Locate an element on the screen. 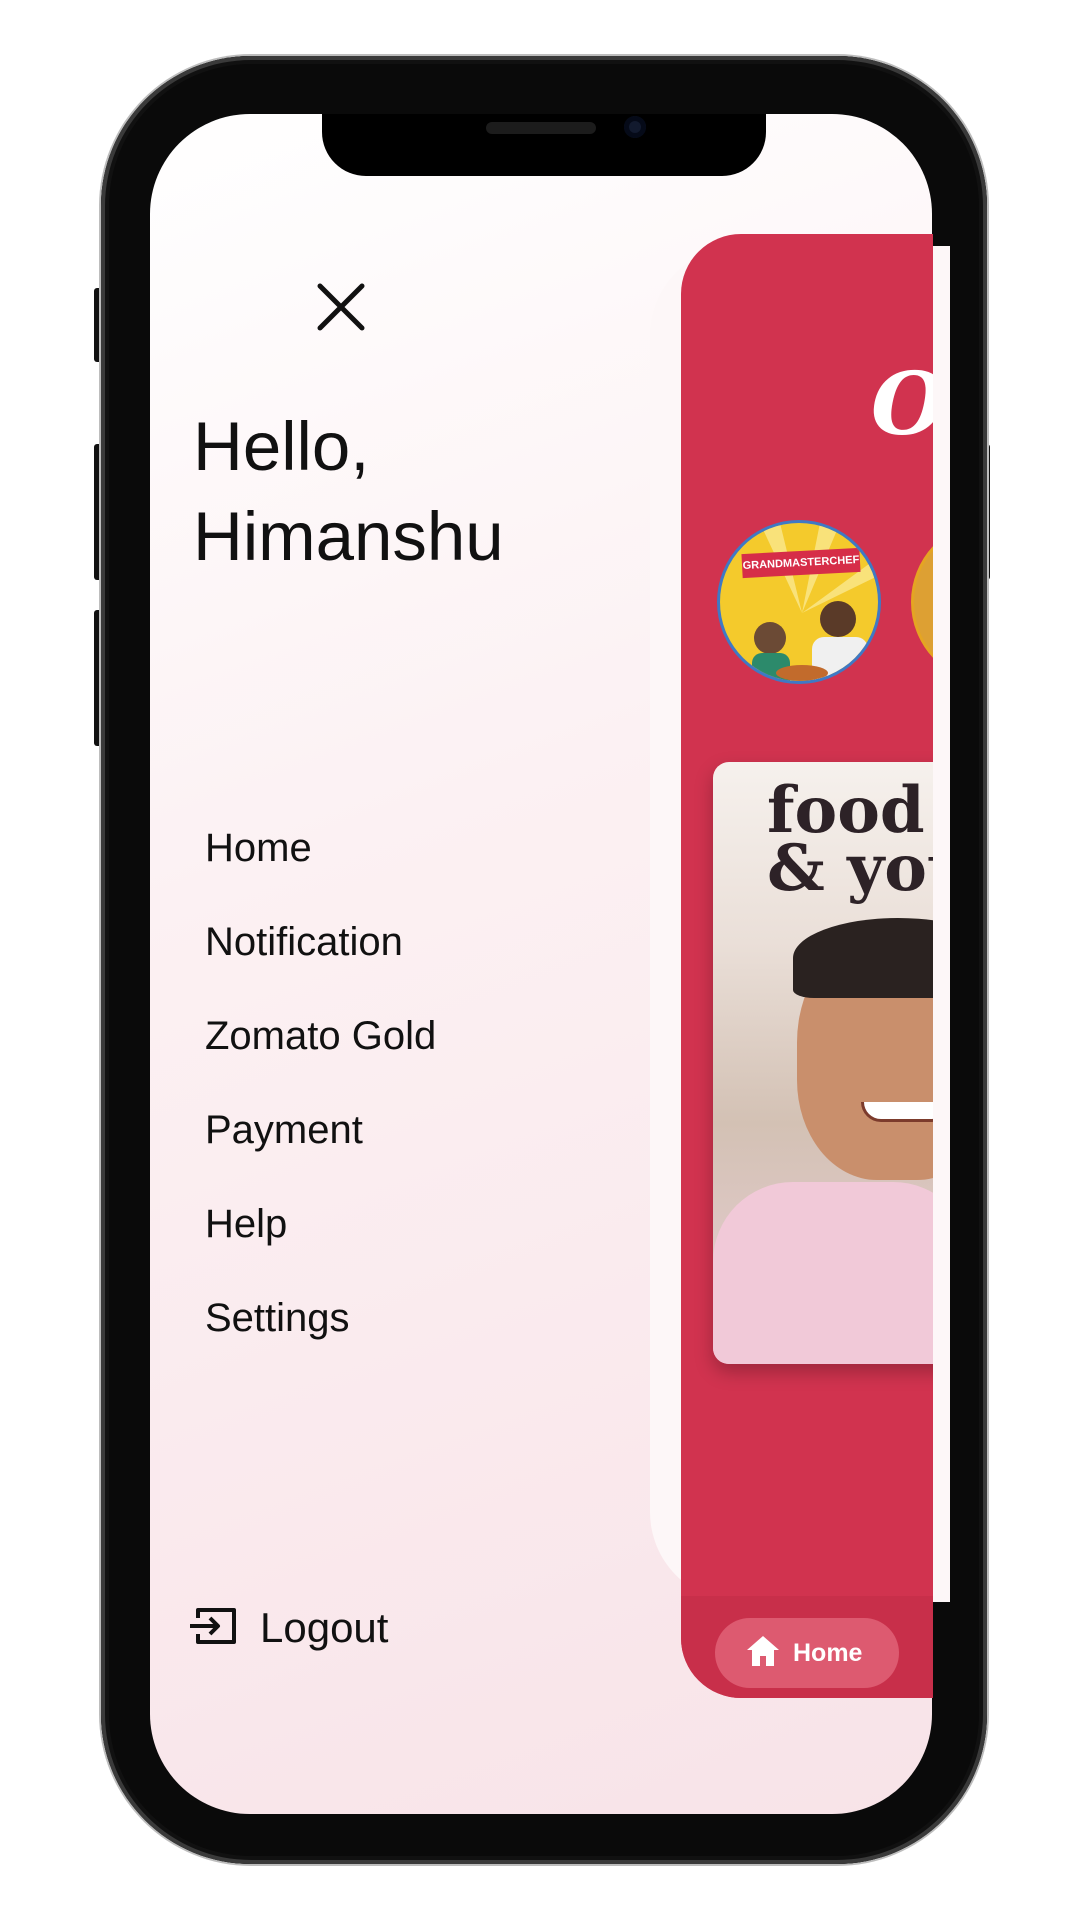  menu-item-help: Help is located at coordinates (320, 1241).